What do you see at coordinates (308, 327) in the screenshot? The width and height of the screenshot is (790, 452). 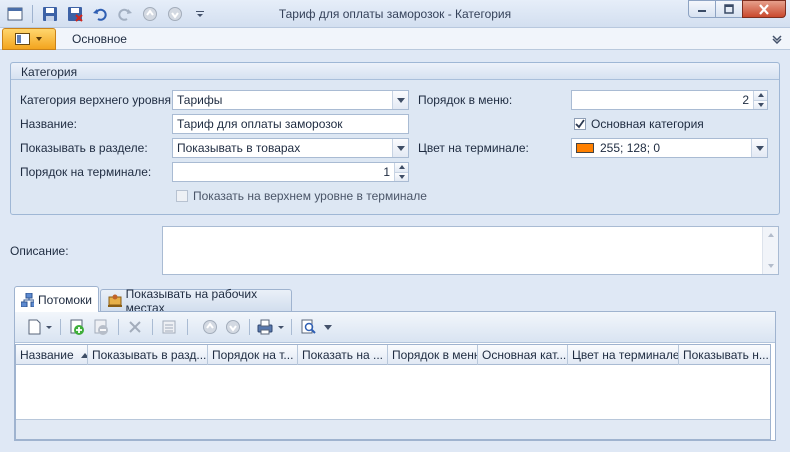 I see `preview-icon` at bounding box center [308, 327].